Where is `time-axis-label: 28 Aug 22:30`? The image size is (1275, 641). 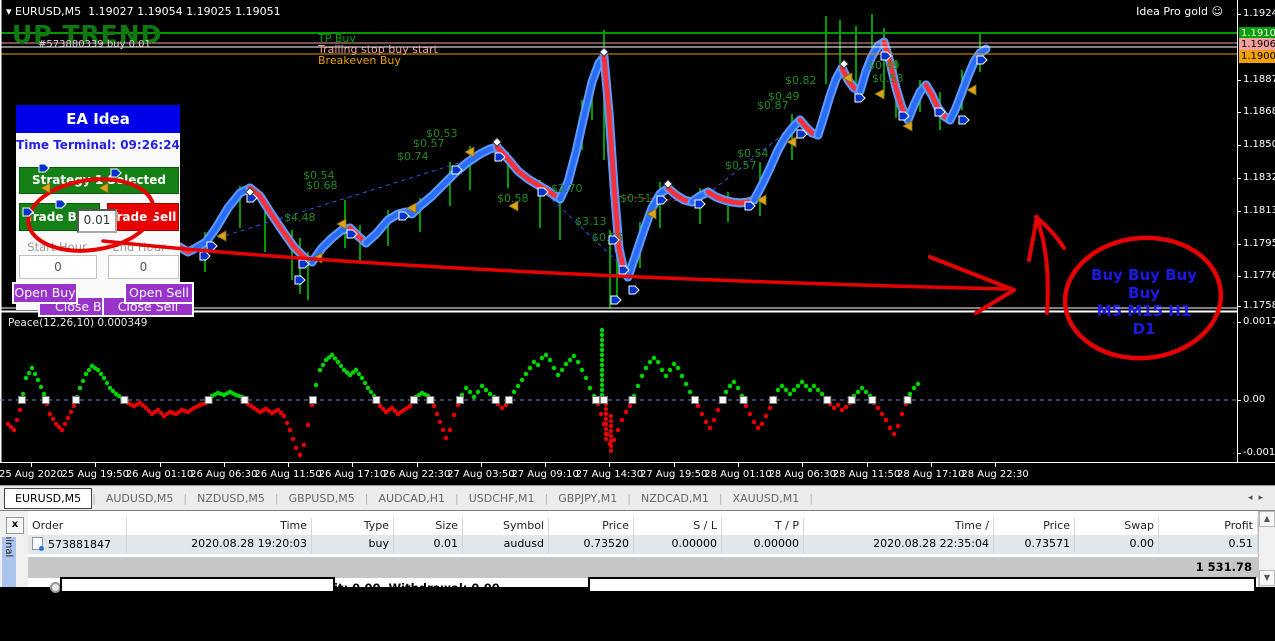
time-axis-label: 28 Aug 22:30 is located at coordinates (995, 474).